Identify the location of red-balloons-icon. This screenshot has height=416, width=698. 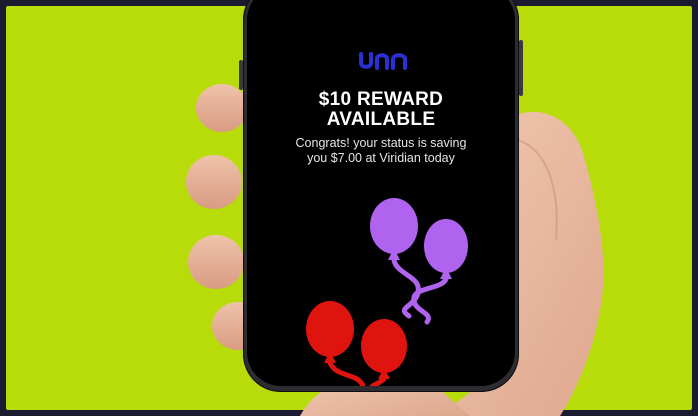
(356, 343).